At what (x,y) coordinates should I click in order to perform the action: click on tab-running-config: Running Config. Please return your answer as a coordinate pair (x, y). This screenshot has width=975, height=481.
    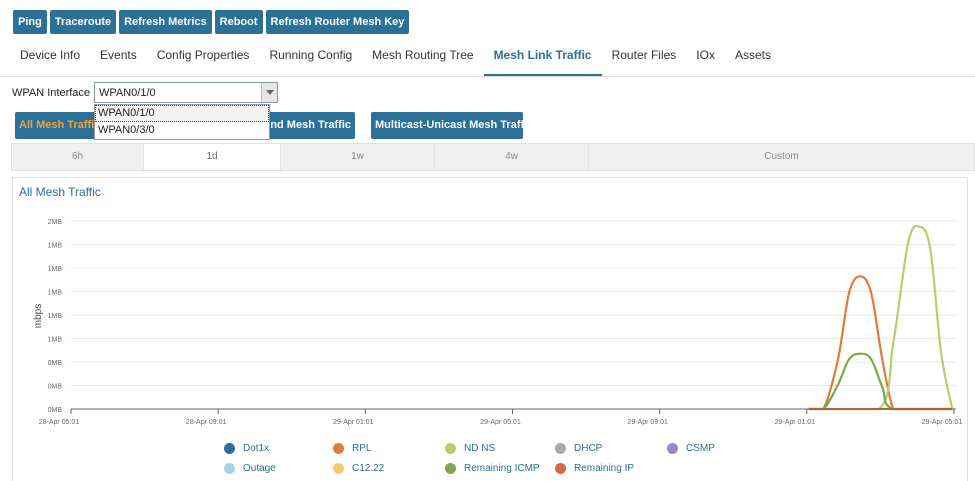
    Looking at the image, I should click on (310, 57).